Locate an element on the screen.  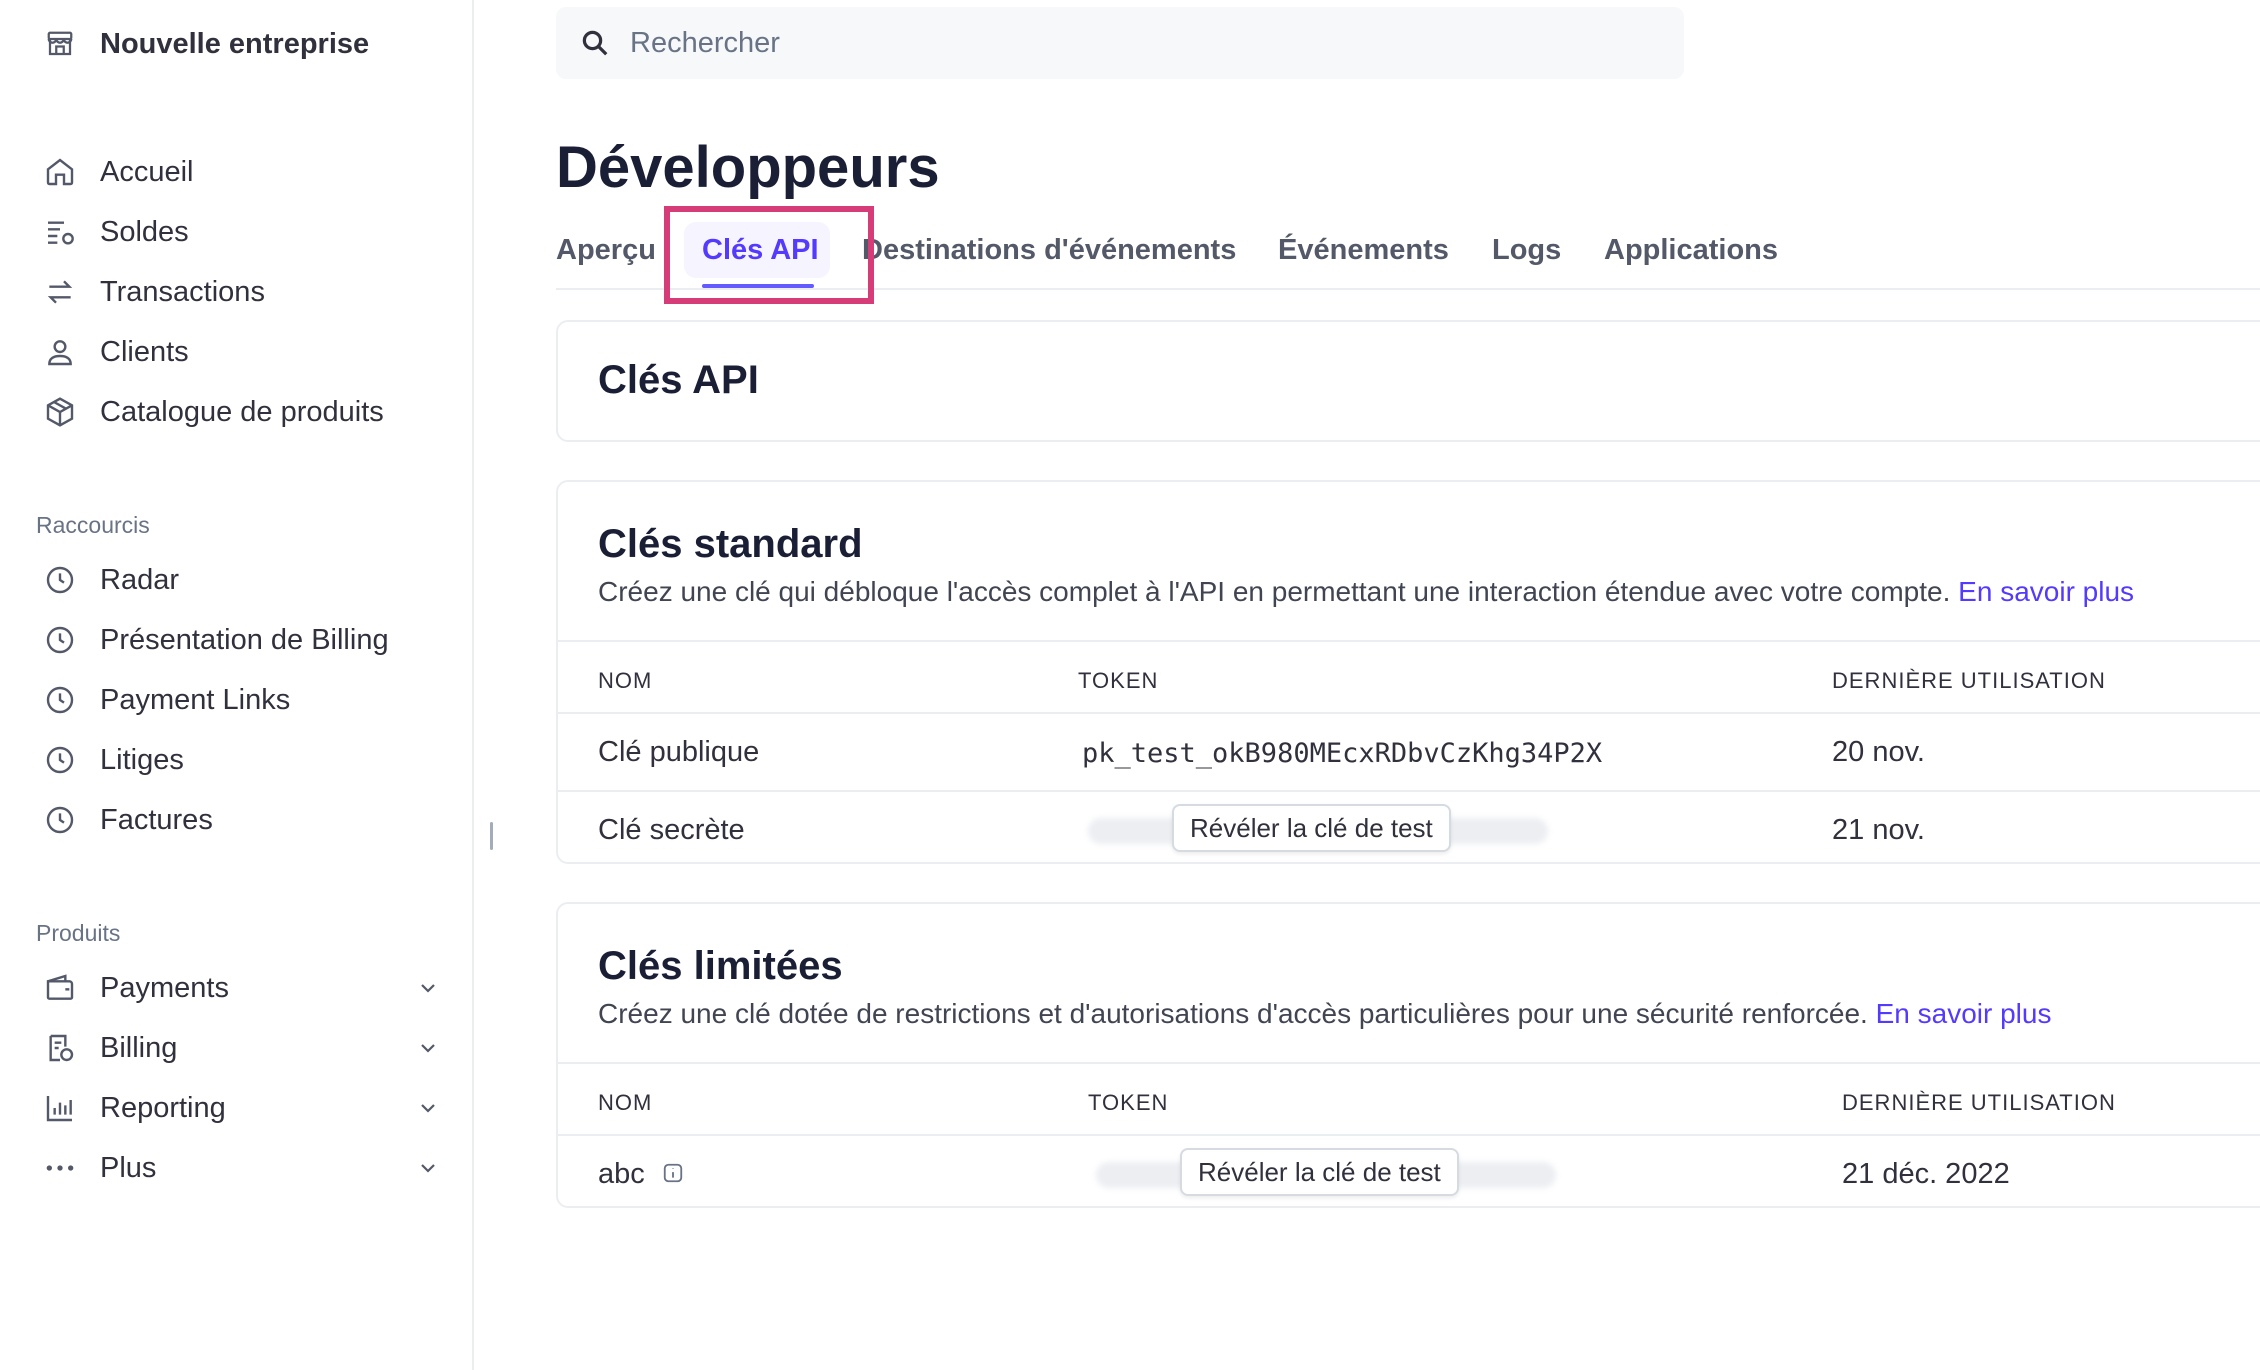
sidebar-item-label: Litiges is located at coordinates (142, 759).